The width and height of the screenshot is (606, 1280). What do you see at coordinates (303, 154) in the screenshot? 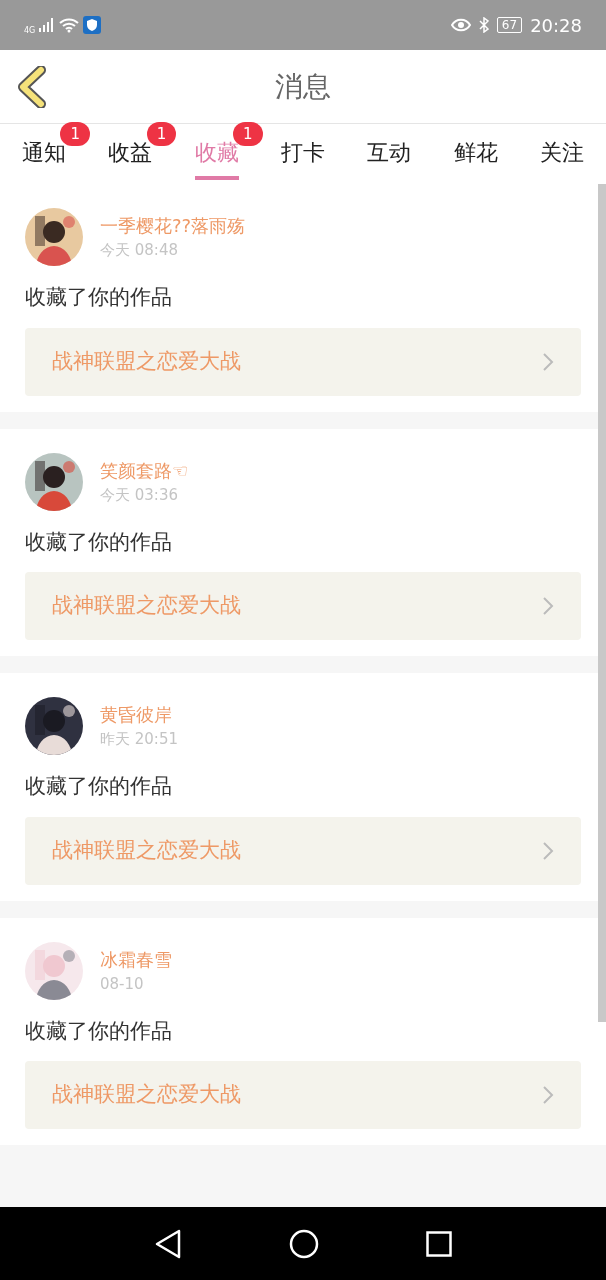
I see `tab: 打卡` at bounding box center [303, 154].